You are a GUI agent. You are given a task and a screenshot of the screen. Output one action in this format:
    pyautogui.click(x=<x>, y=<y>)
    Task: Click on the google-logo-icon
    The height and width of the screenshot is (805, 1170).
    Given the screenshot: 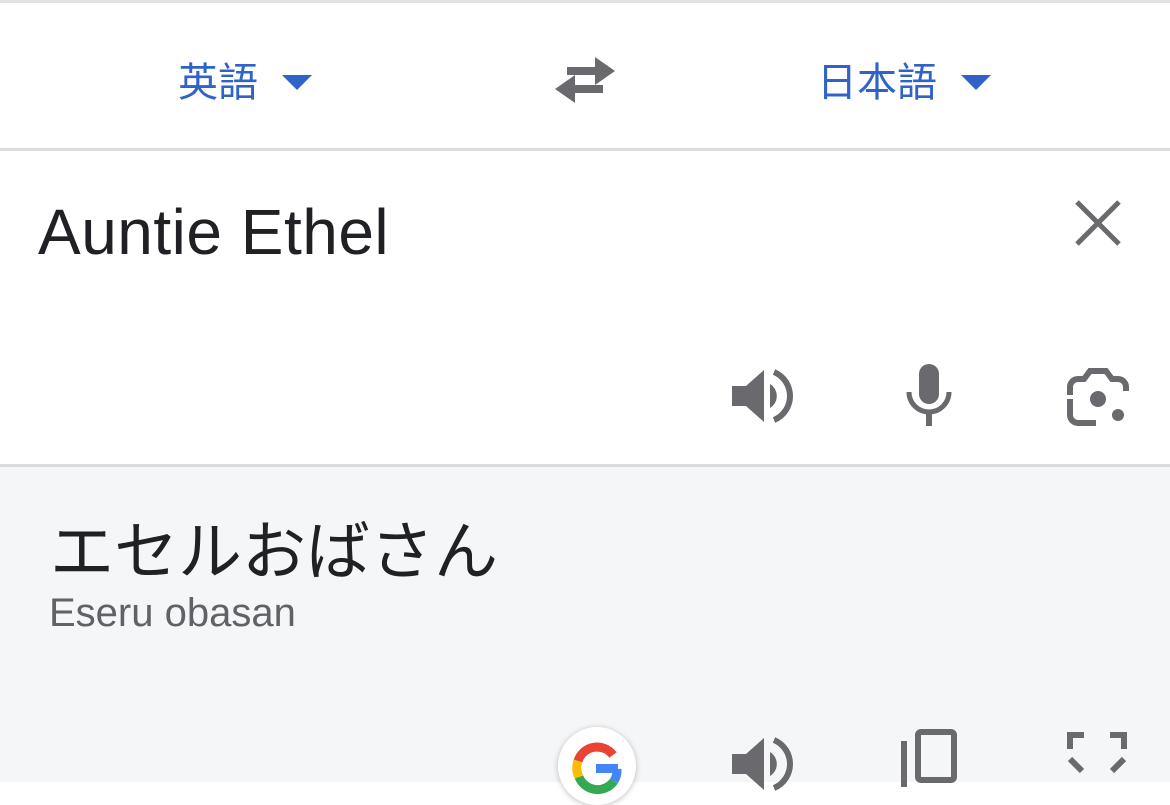 What is the action you would take?
    pyautogui.click(x=597, y=768)
    